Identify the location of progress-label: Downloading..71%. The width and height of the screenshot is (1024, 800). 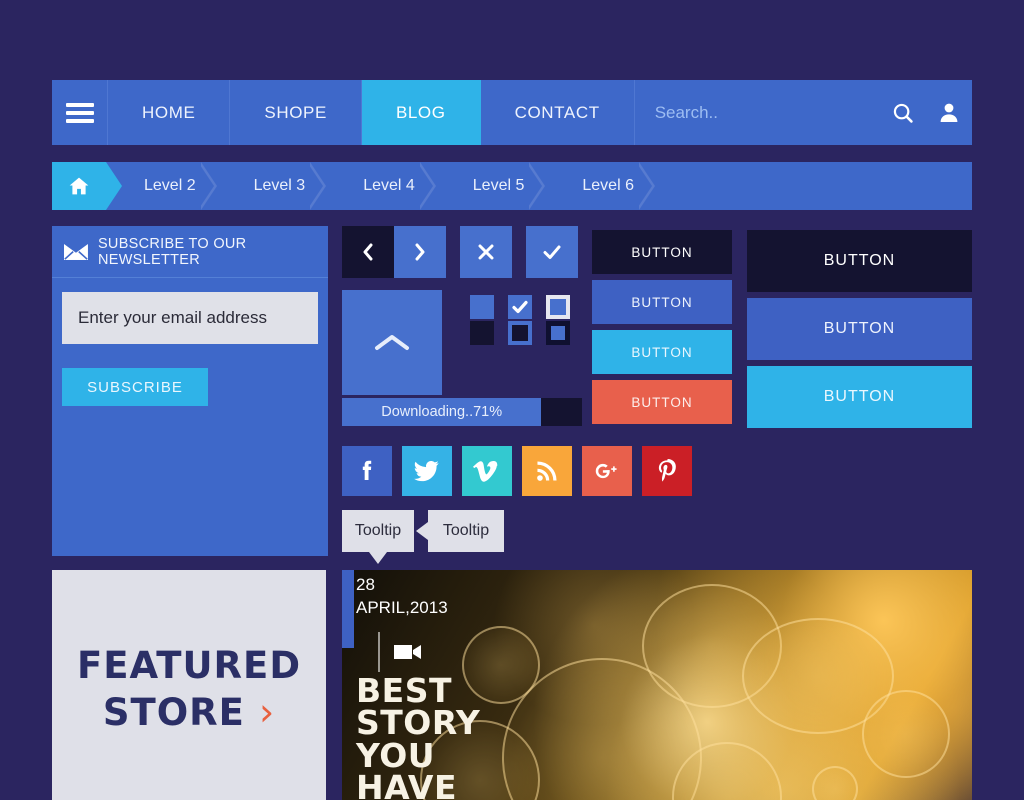
(442, 412).